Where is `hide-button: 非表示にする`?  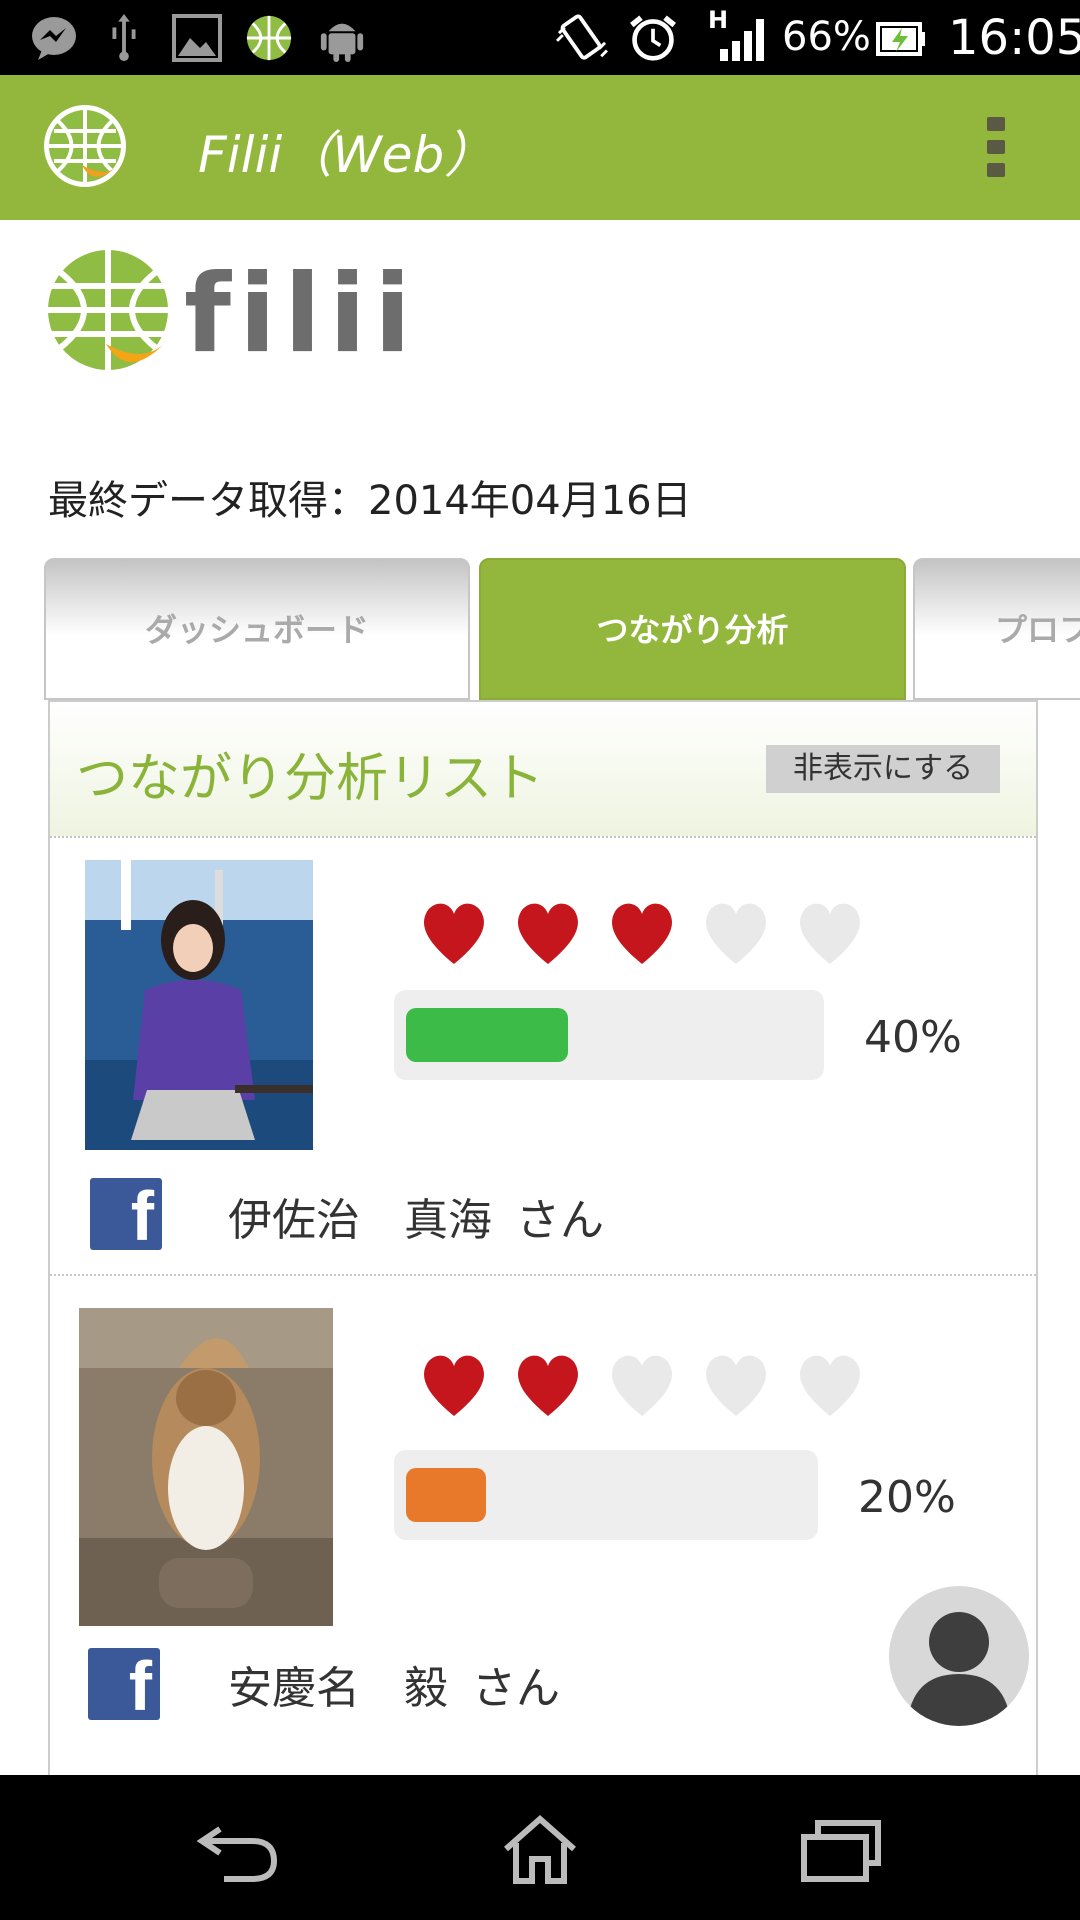
hide-button: 非表示にする is located at coordinates (883, 769).